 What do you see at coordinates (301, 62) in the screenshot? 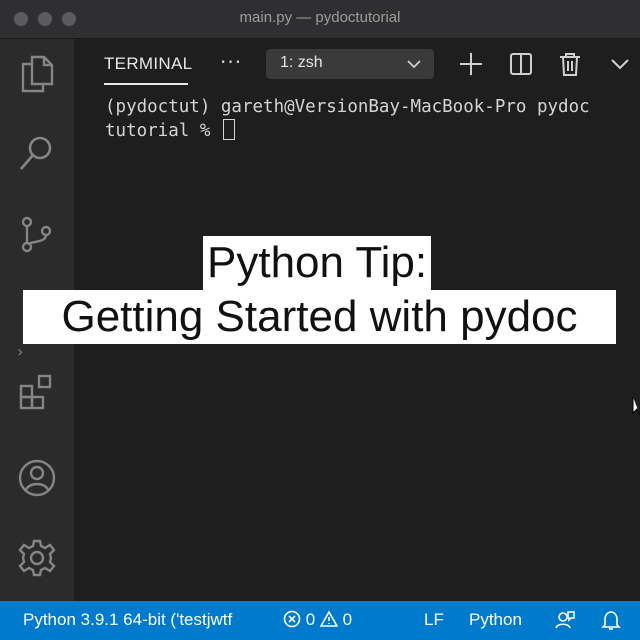
I see `terminal-selector-value: 1: zsh` at bounding box center [301, 62].